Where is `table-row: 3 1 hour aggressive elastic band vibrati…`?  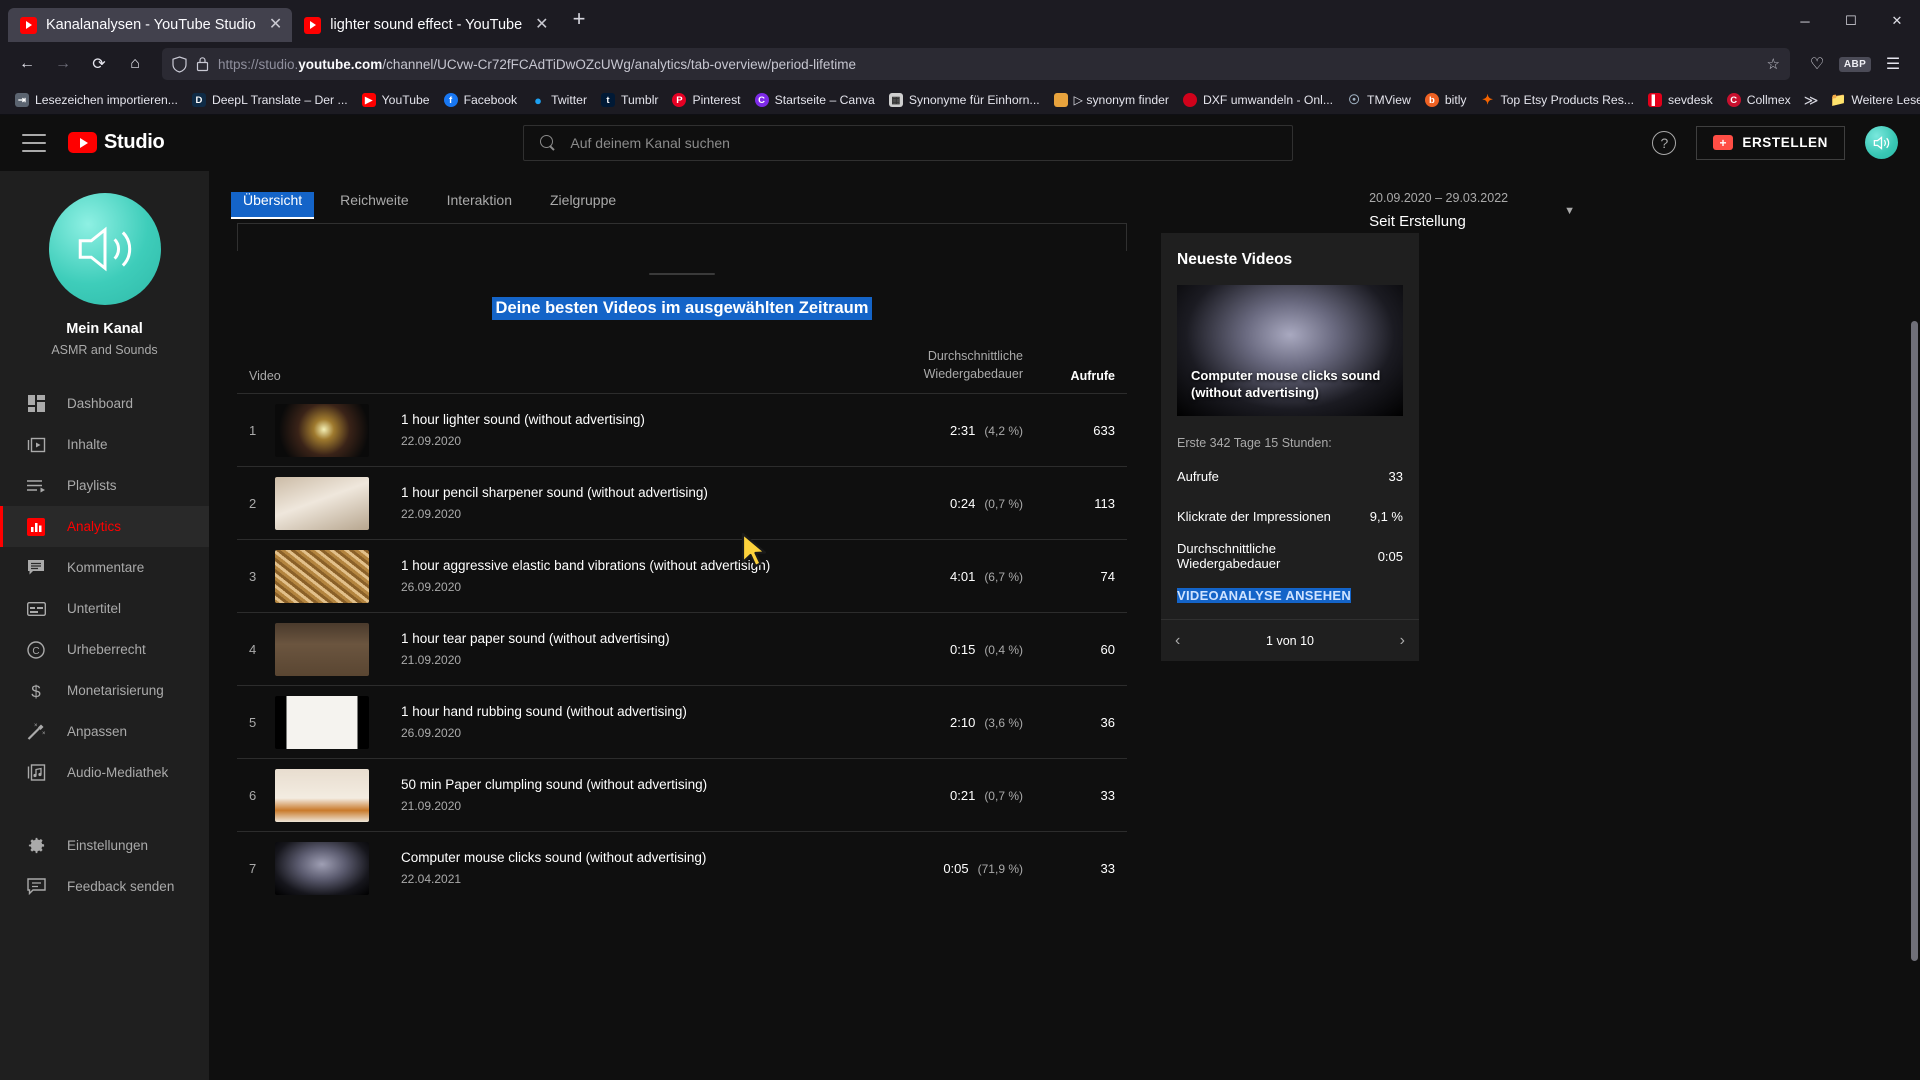 table-row: 3 1 hour aggressive elastic band vibrati… is located at coordinates (682, 575).